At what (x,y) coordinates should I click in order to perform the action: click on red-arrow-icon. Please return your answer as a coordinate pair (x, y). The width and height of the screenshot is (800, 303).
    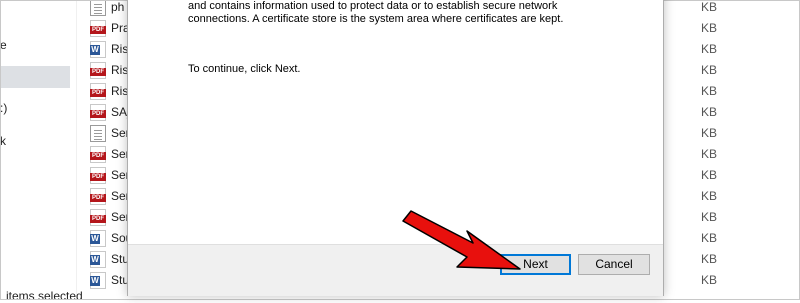
    Looking at the image, I should click on (461, 240).